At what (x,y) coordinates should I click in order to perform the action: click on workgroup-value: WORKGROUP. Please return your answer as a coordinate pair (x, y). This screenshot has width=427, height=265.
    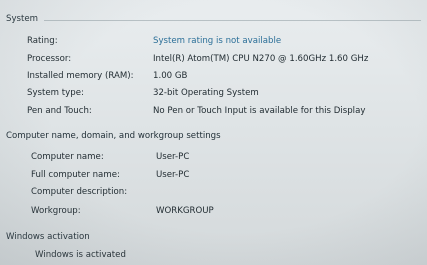
    Looking at the image, I should click on (185, 211).